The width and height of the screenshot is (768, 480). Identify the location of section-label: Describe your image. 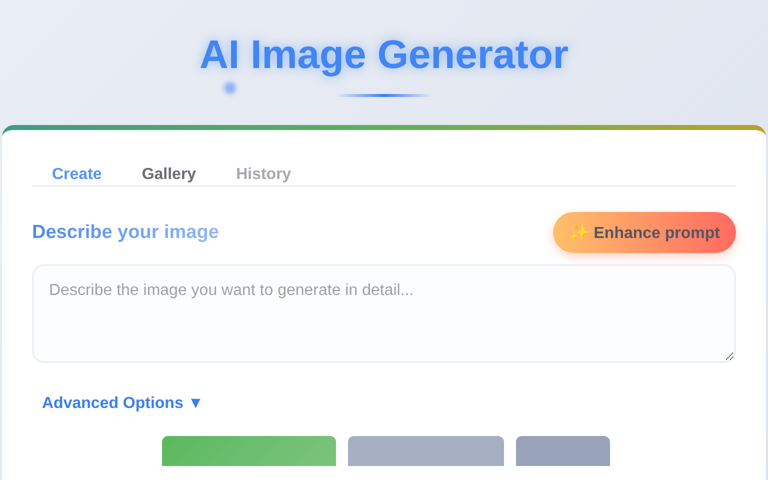
(125, 233).